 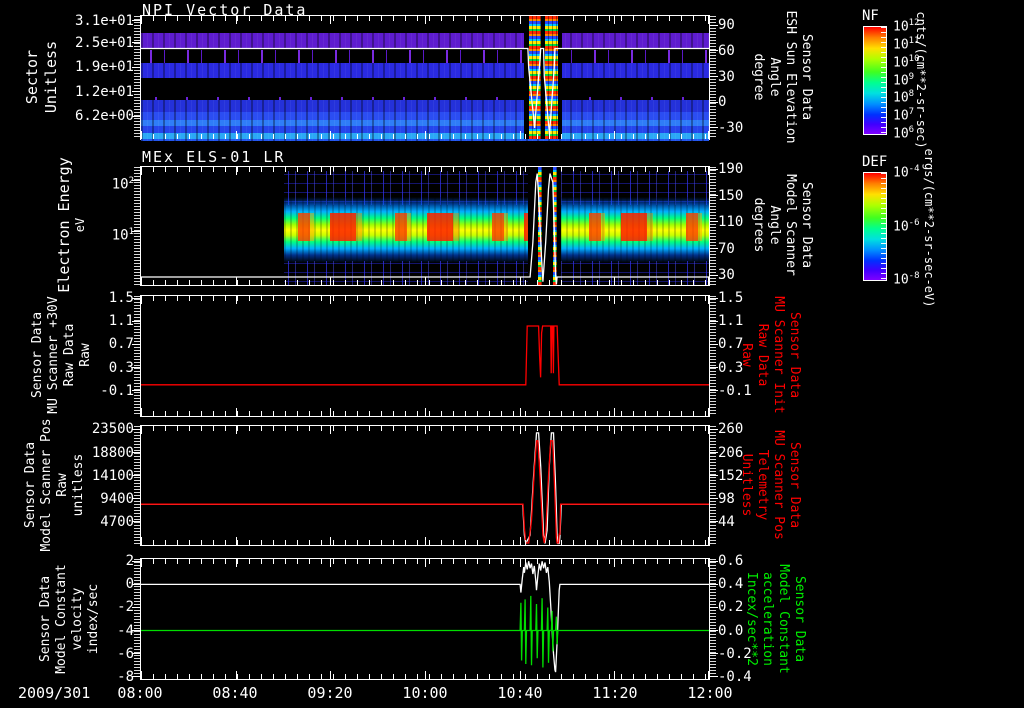 I want to click on colorbar-tick-label: 109, so click(x=904, y=79).